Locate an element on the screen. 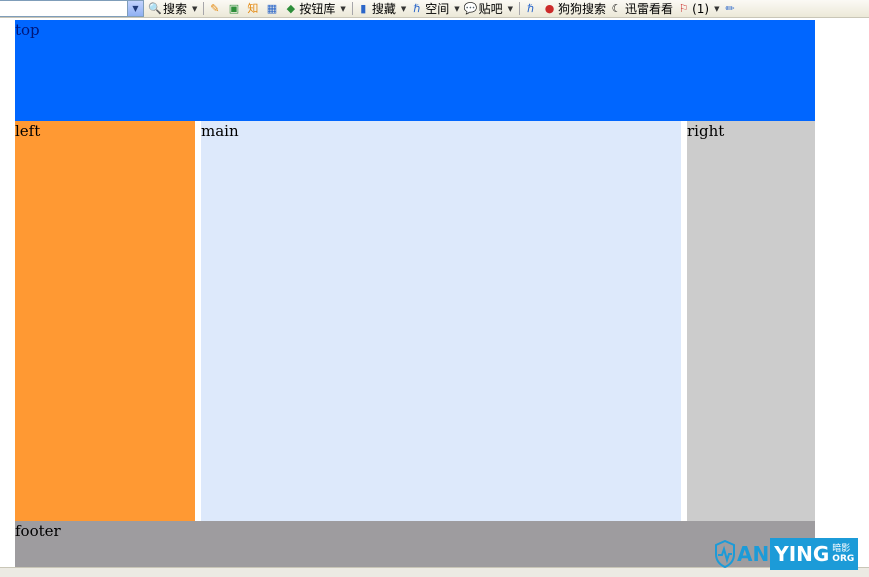 The height and width of the screenshot is (577, 869). watermark-org: ORG is located at coordinates (843, 559).